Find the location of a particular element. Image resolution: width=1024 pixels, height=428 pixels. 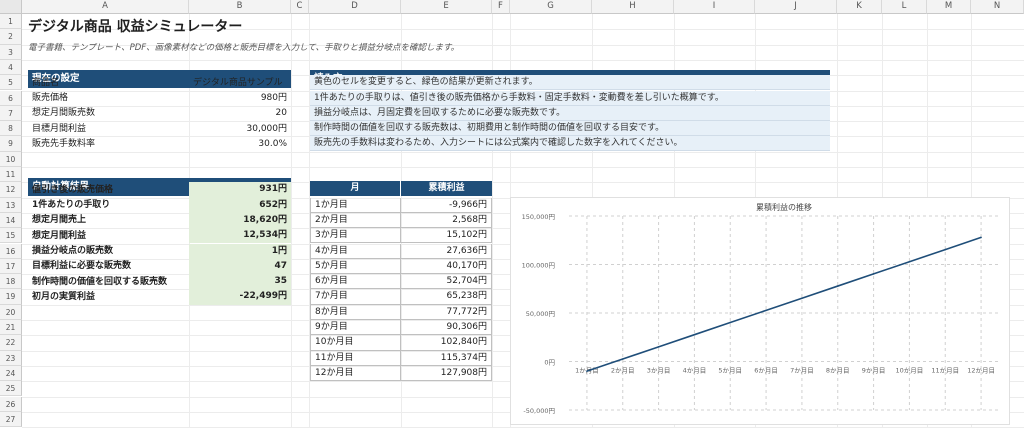

row-header: 3 is located at coordinates (11, 52).